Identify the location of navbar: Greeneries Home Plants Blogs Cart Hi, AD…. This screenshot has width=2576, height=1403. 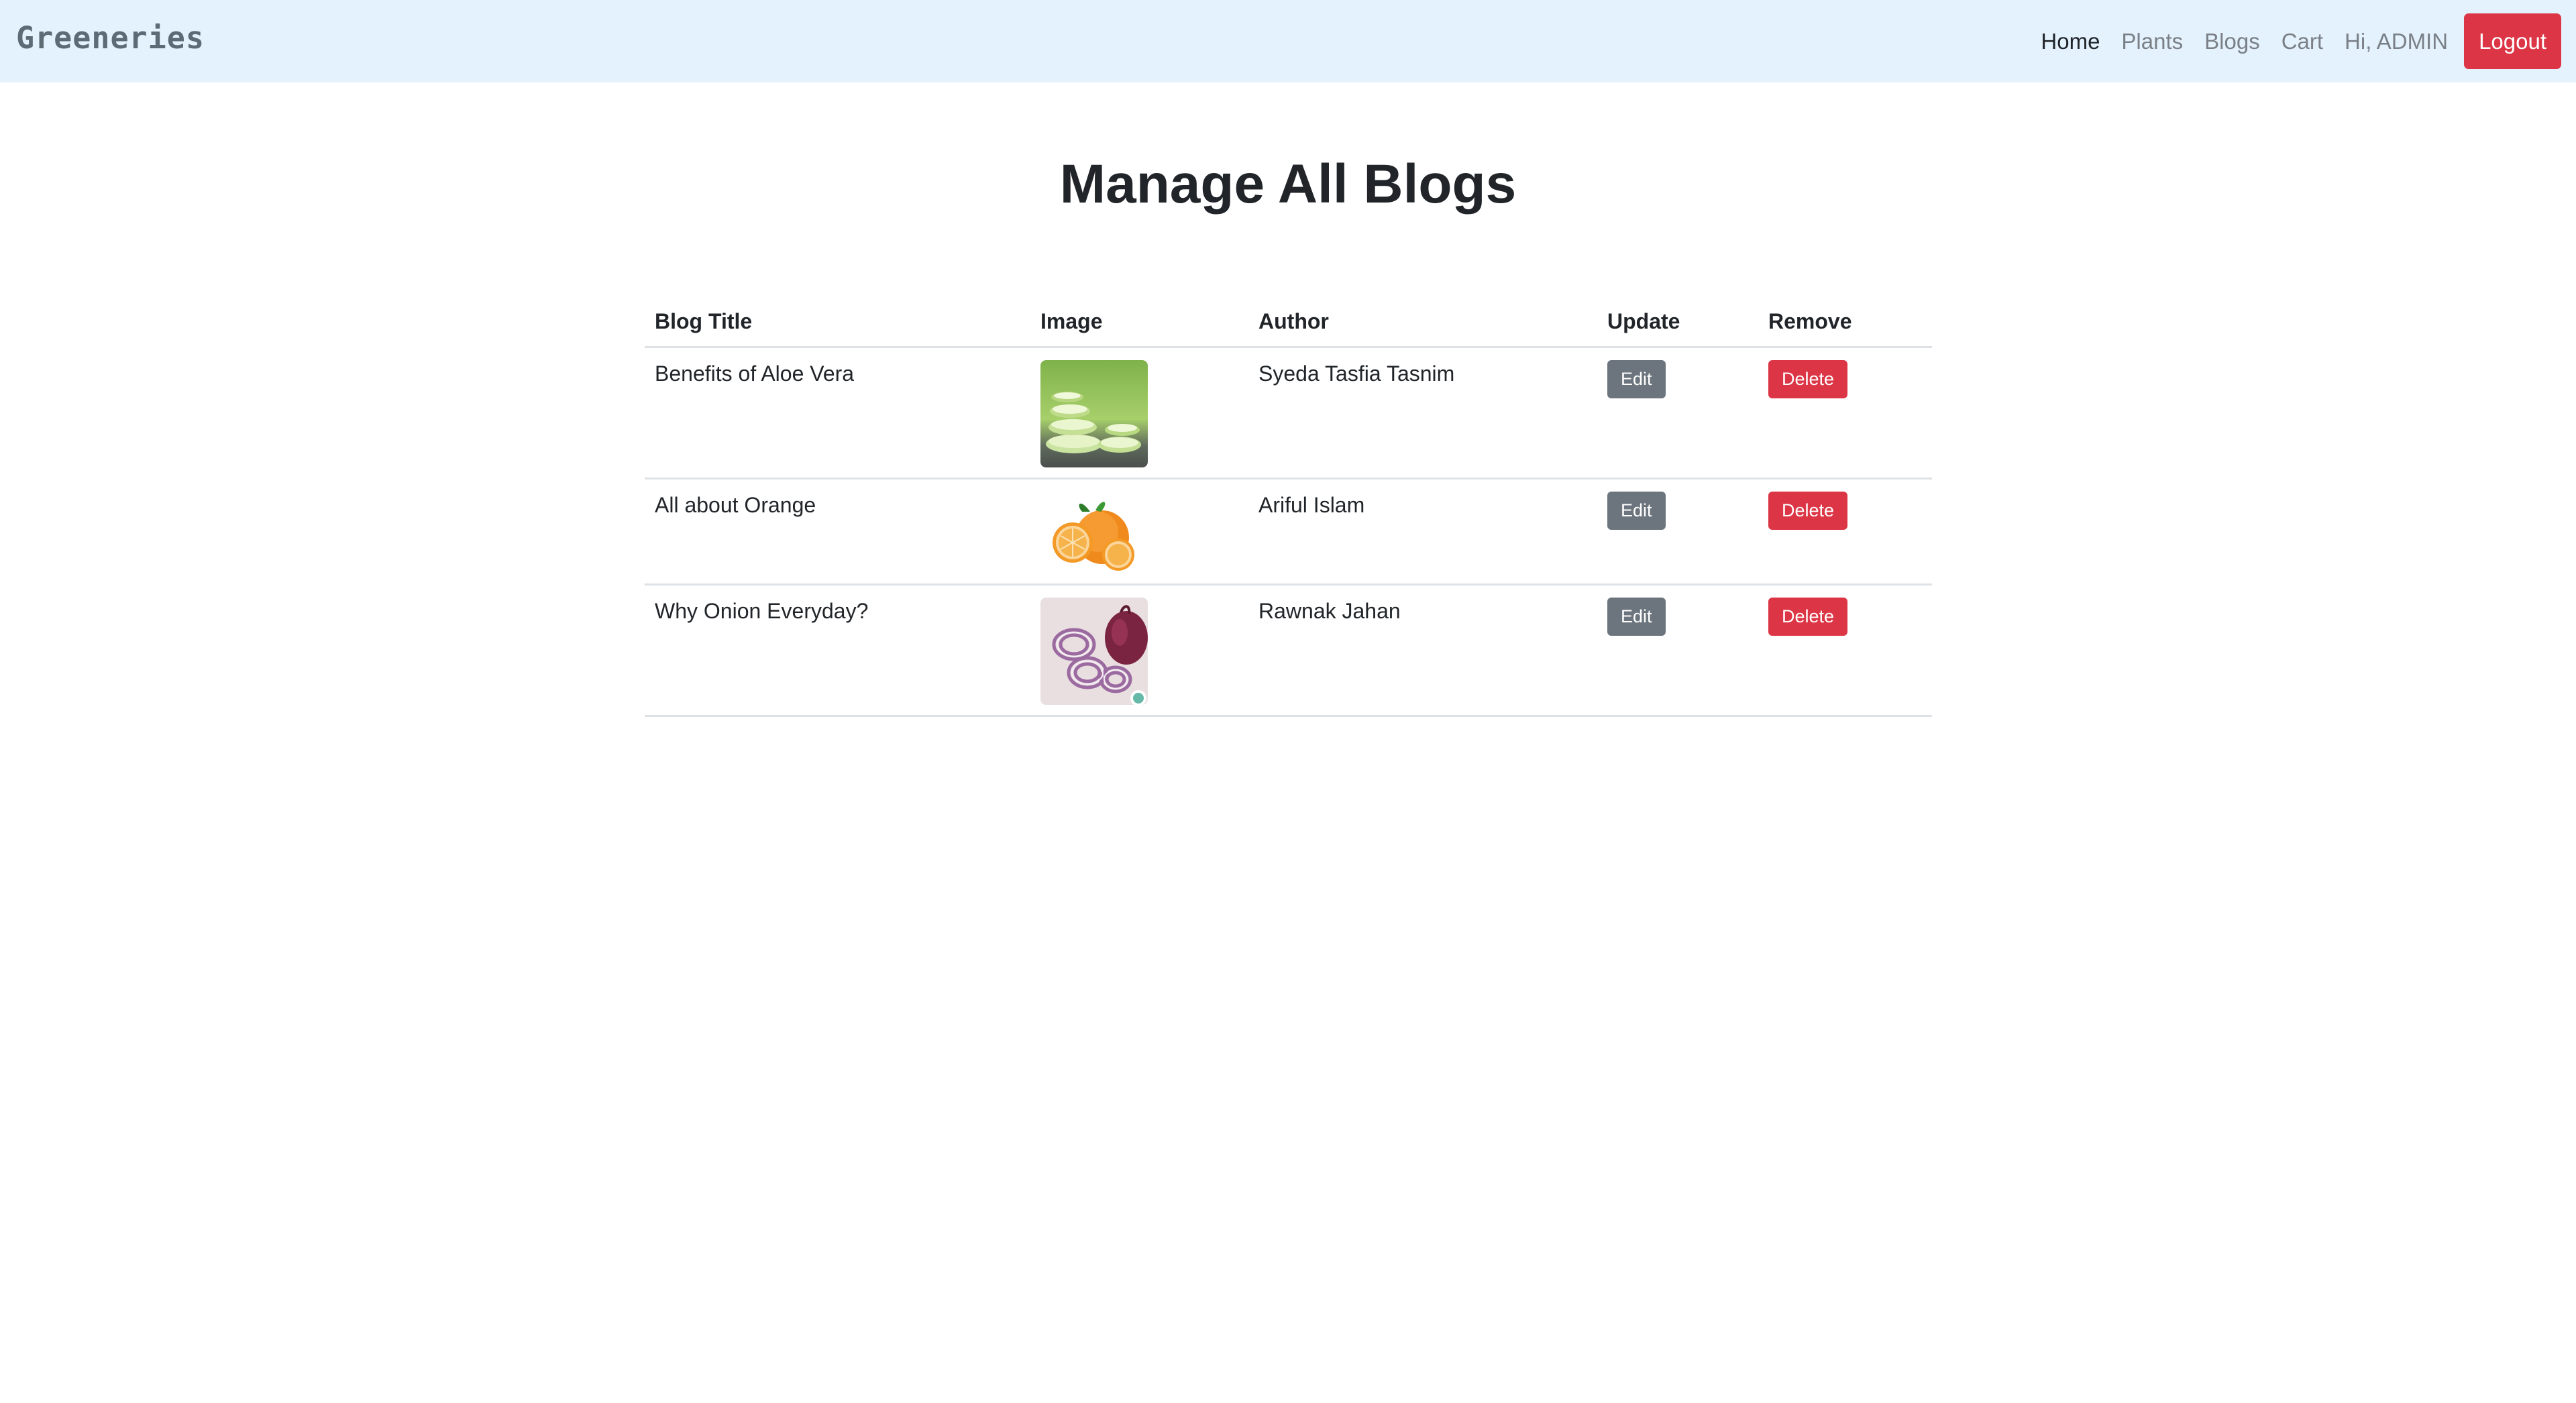
(1288, 41).